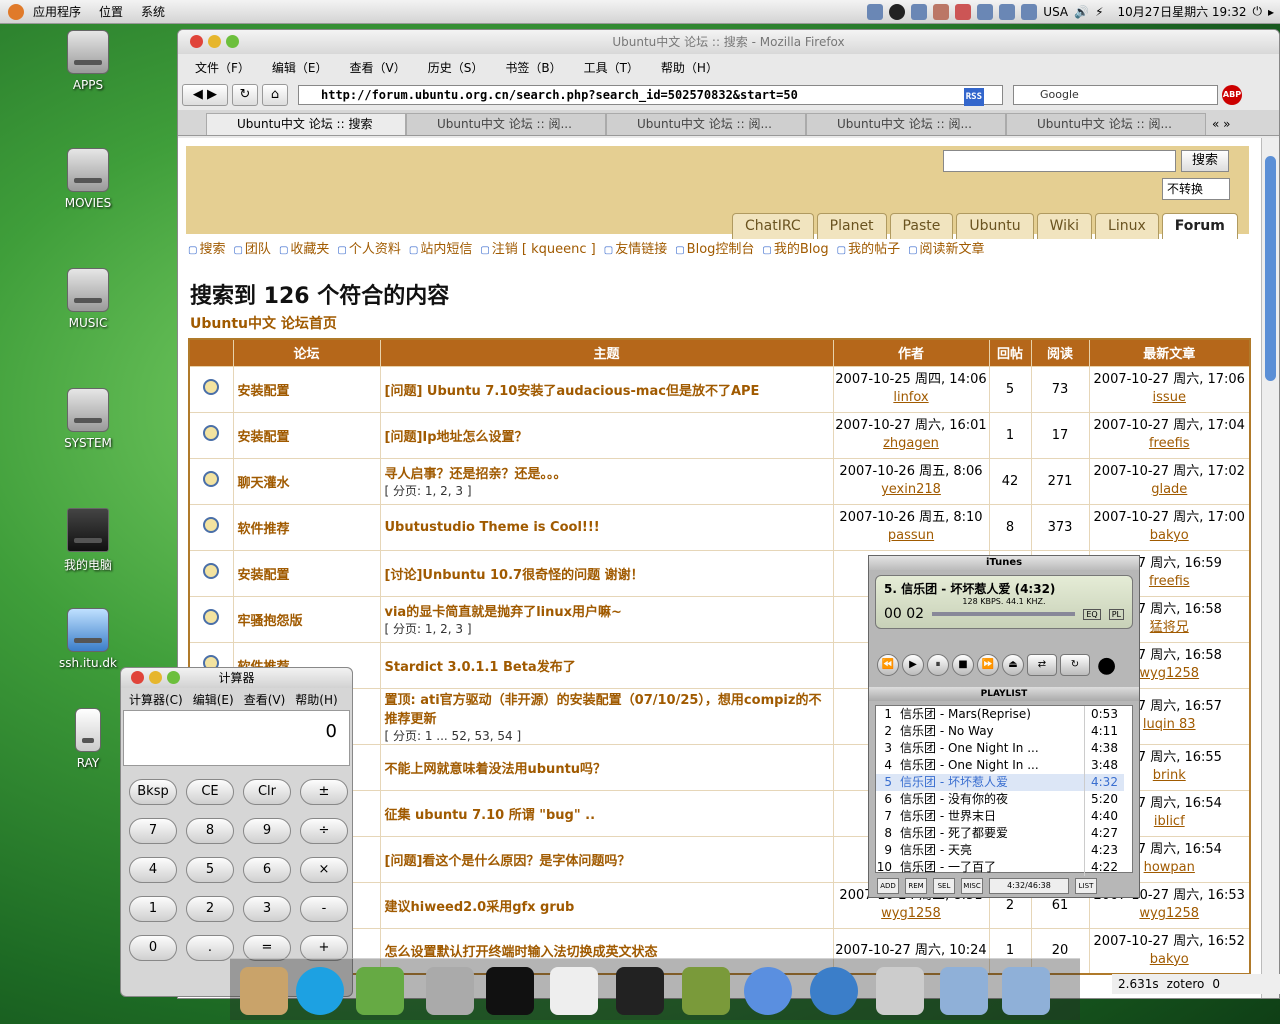 The height and width of the screenshot is (1024, 1280). I want to click on calc-key-button: 4, so click(153, 870).